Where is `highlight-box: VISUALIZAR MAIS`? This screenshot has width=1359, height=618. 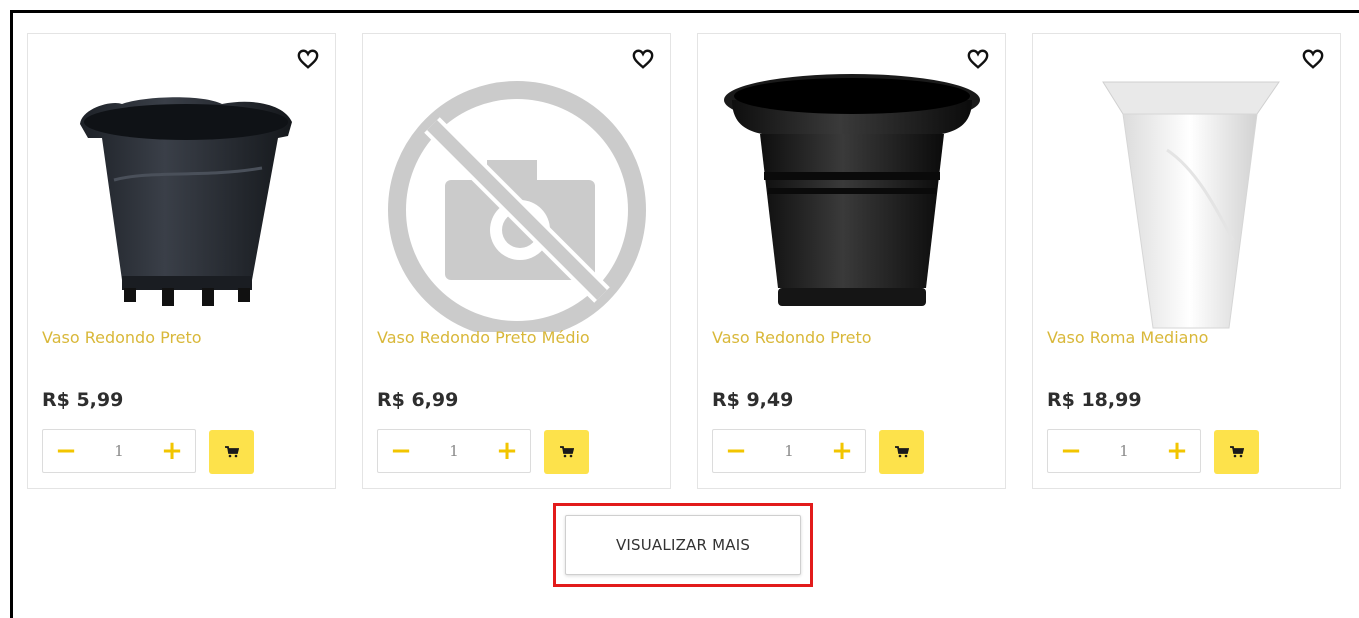 highlight-box: VISUALIZAR MAIS is located at coordinates (683, 545).